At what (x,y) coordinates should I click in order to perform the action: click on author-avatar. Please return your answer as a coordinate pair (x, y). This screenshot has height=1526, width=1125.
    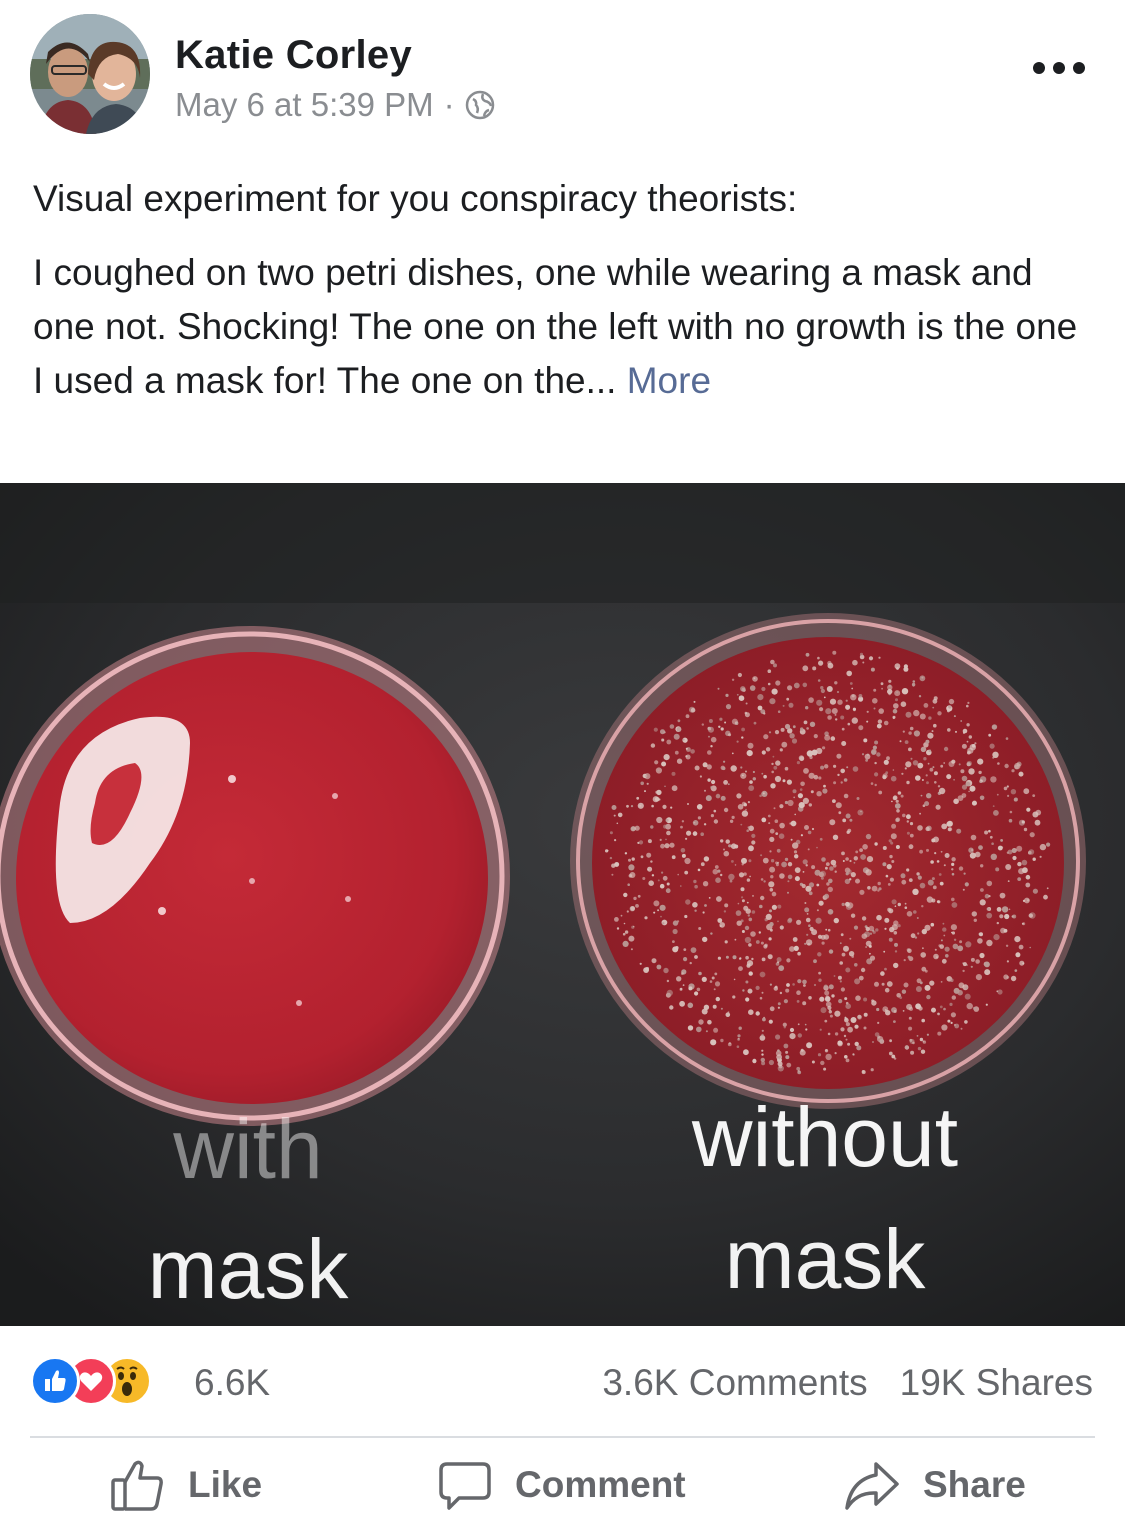
    Looking at the image, I should click on (90, 74).